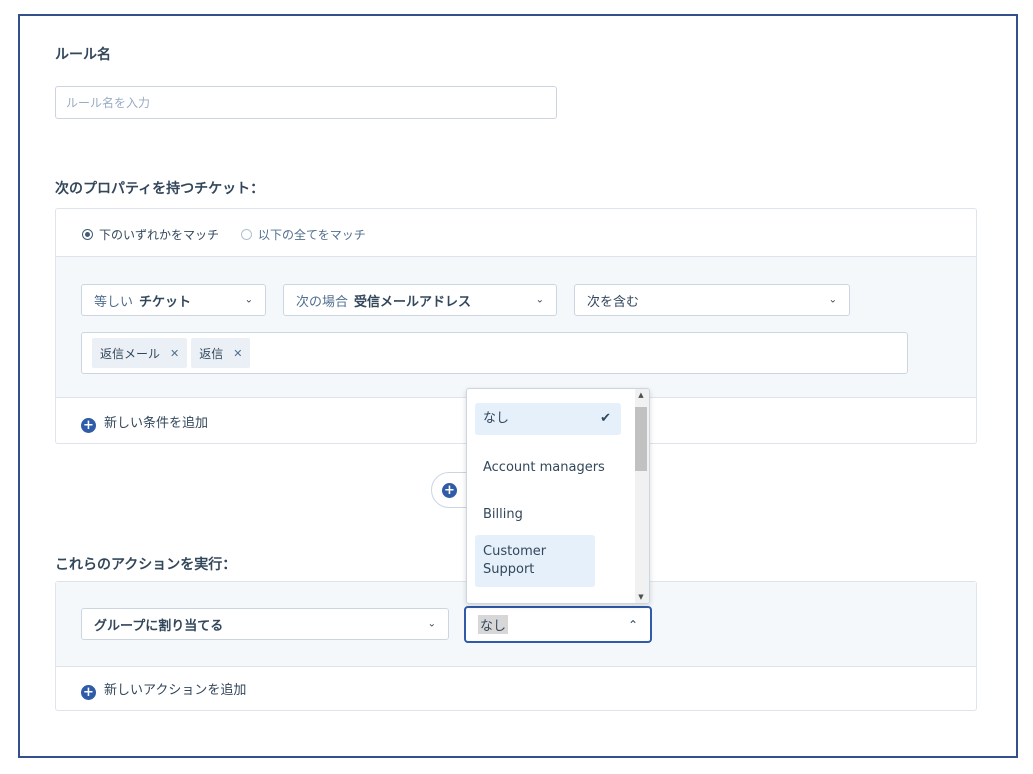  I want to click on option-label: なし, so click(496, 418).